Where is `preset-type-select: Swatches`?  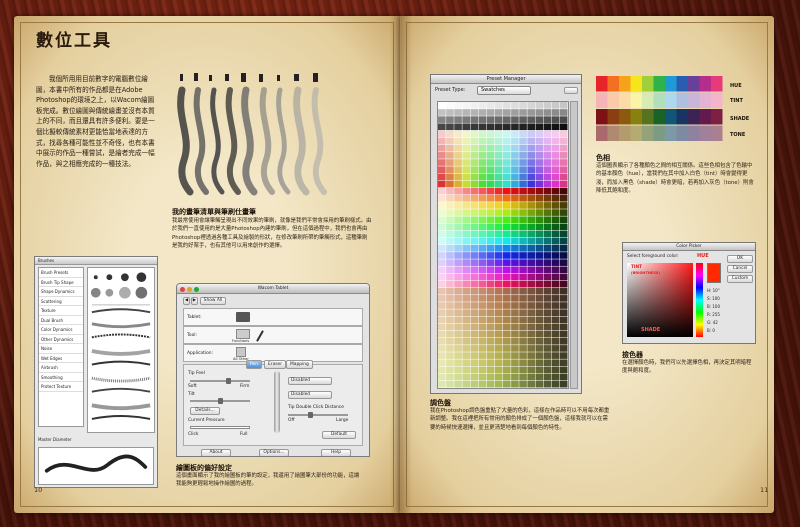
preset-type-select: Swatches is located at coordinates (504, 90).